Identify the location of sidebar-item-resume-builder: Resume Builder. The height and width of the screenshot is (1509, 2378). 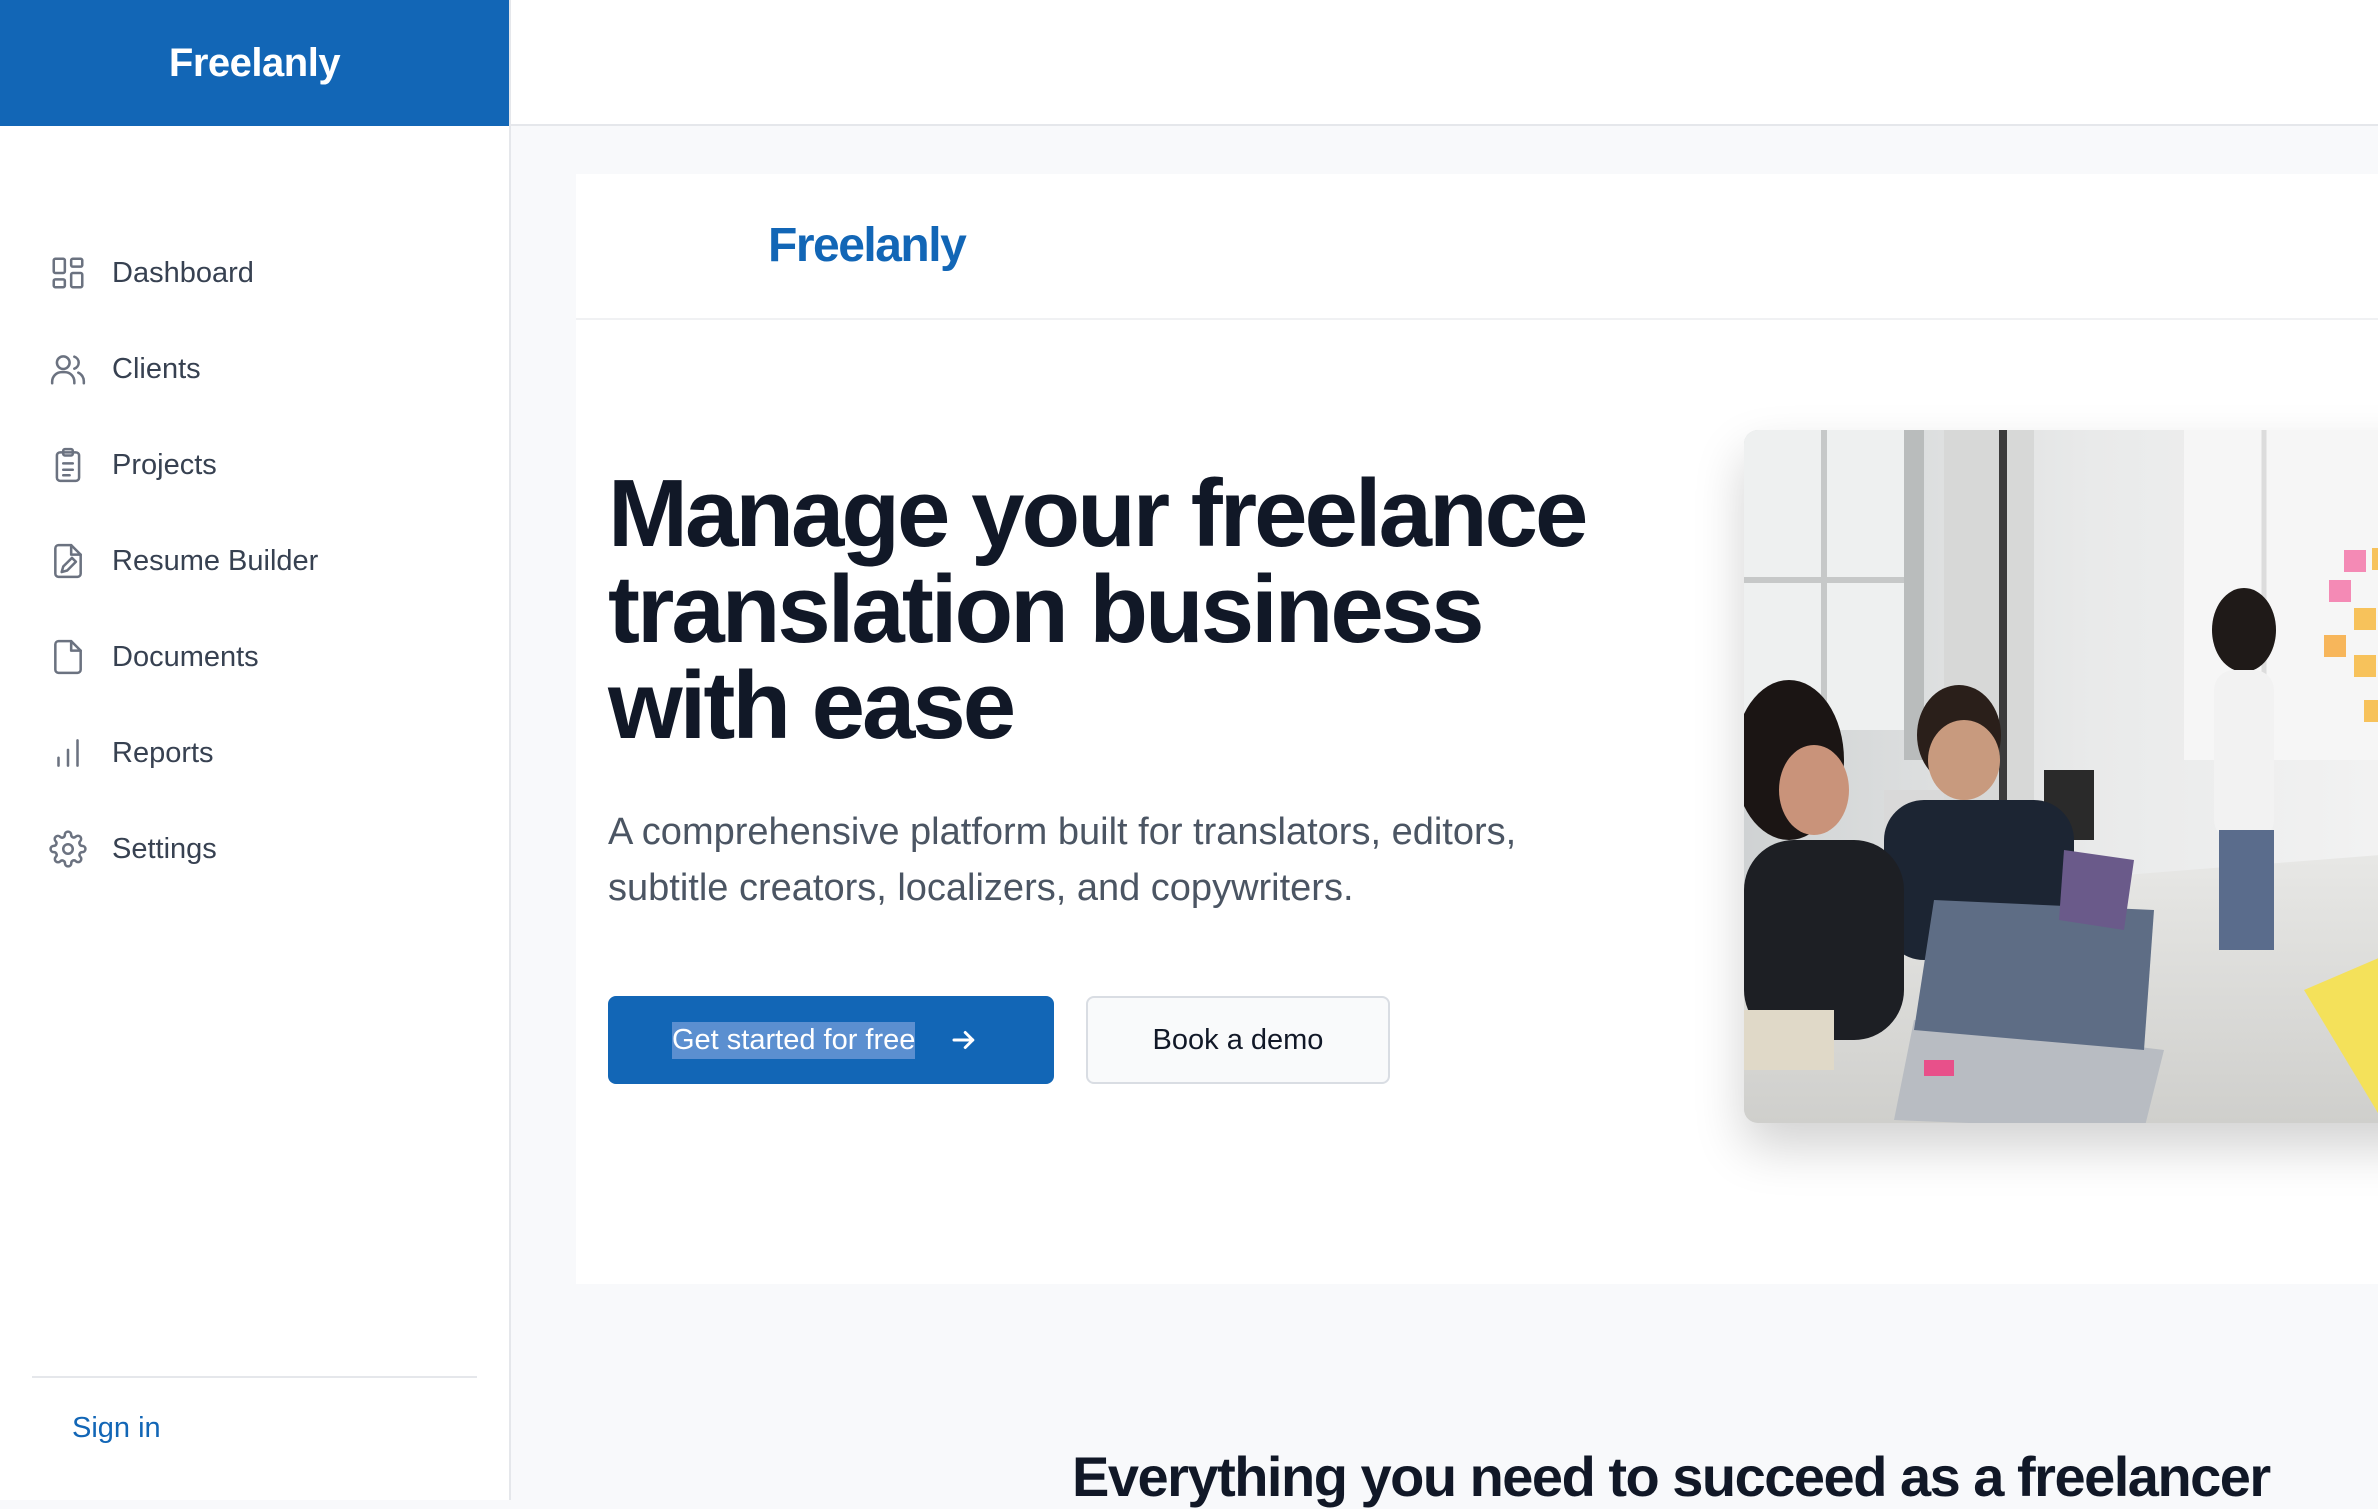
(254, 561).